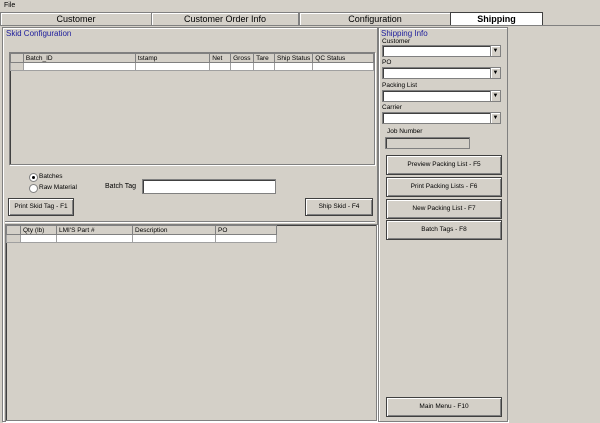 This screenshot has height=423, width=600. Describe the element at coordinates (9, 5) in the screenshot. I see `menu-file: File` at that location.